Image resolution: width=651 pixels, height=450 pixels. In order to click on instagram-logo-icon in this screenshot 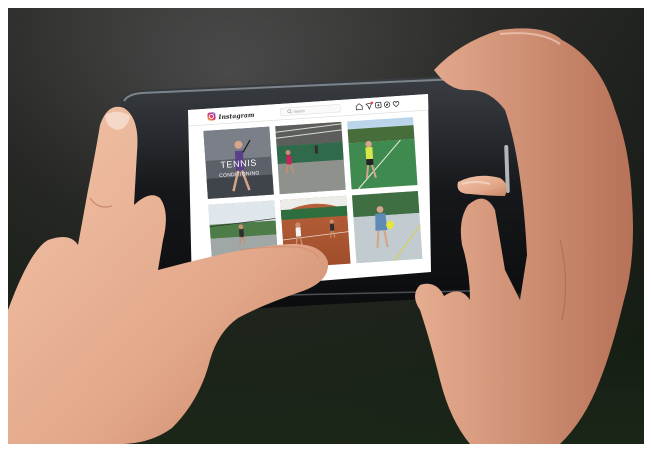, I will do `click(211, 116)`.